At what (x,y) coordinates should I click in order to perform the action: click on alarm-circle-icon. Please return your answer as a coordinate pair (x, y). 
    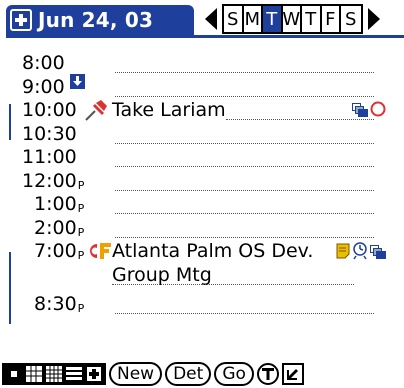
    Looking at the image, I should click on (378, 111).